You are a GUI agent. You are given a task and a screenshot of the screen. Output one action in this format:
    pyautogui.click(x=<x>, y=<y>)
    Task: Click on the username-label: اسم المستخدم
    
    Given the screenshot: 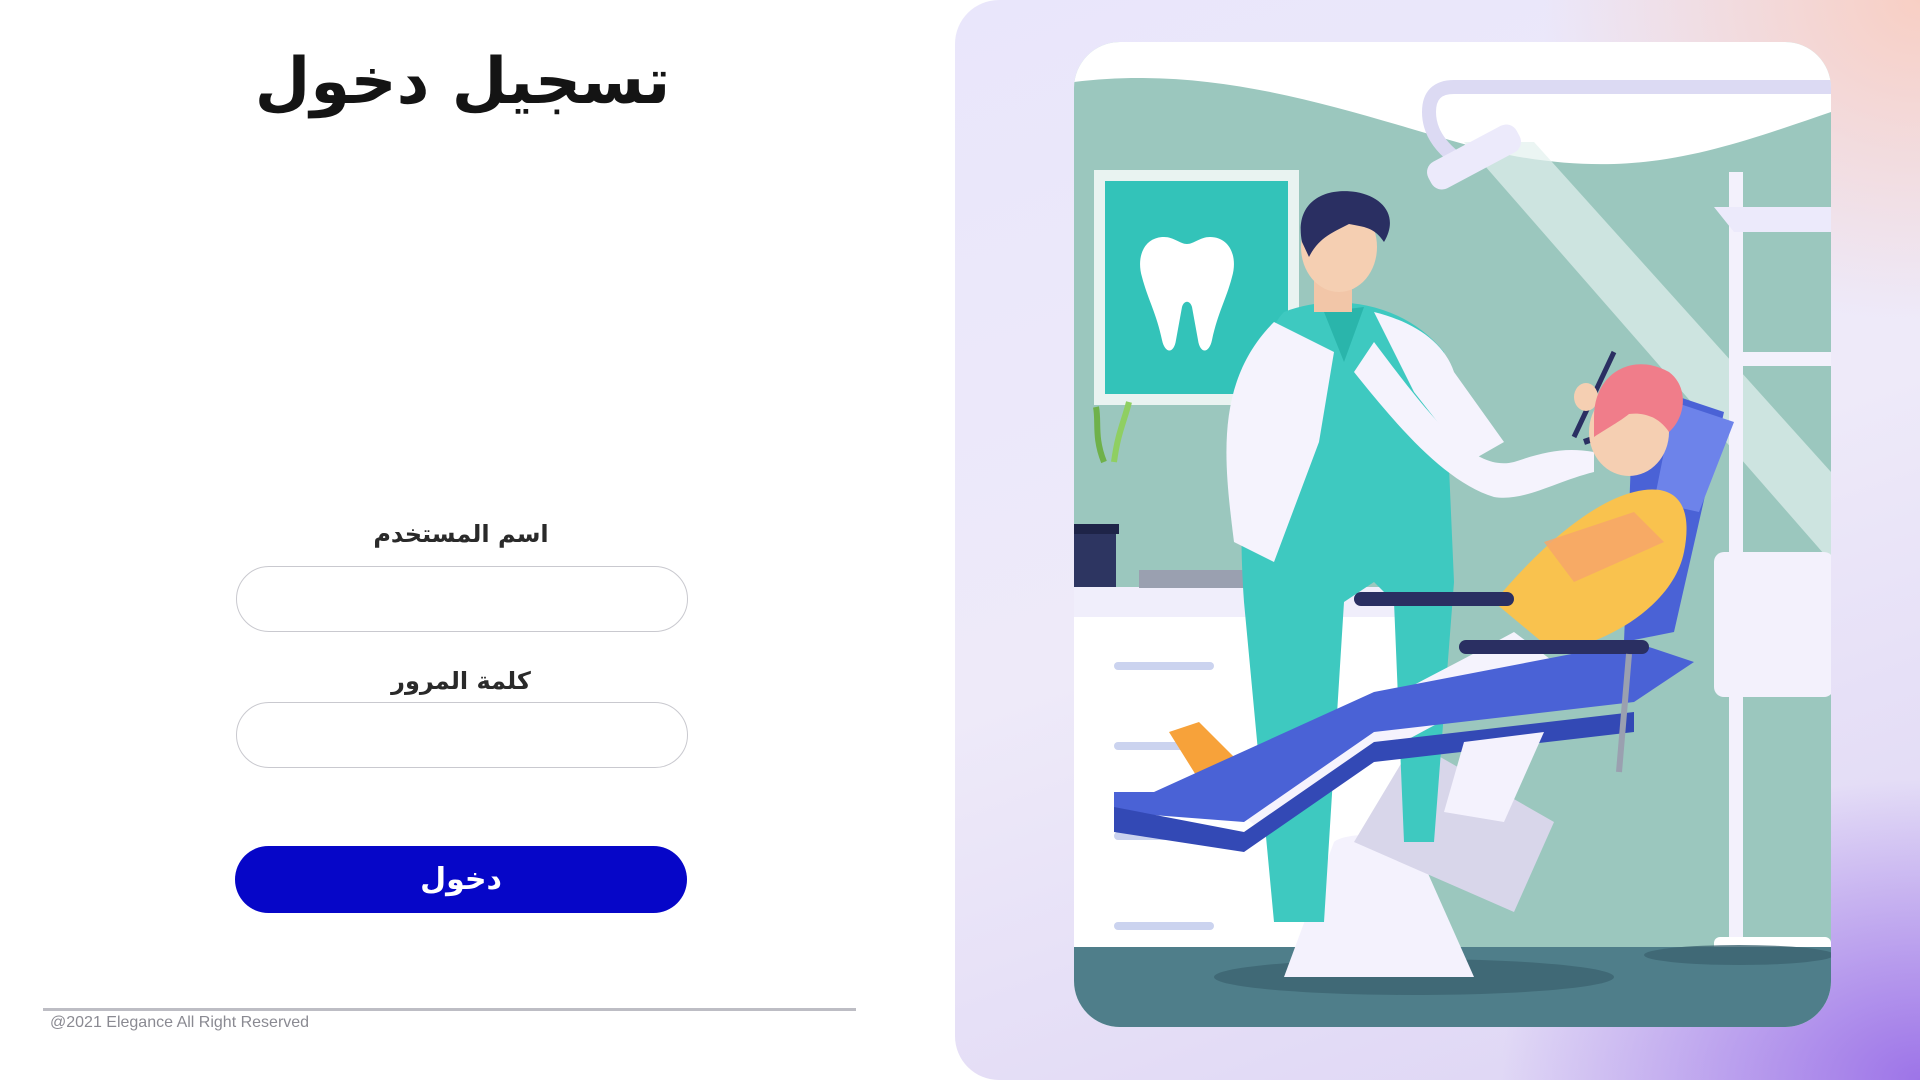 What is the action you would take?
    pyautogui.click(x=461, y=534)
    